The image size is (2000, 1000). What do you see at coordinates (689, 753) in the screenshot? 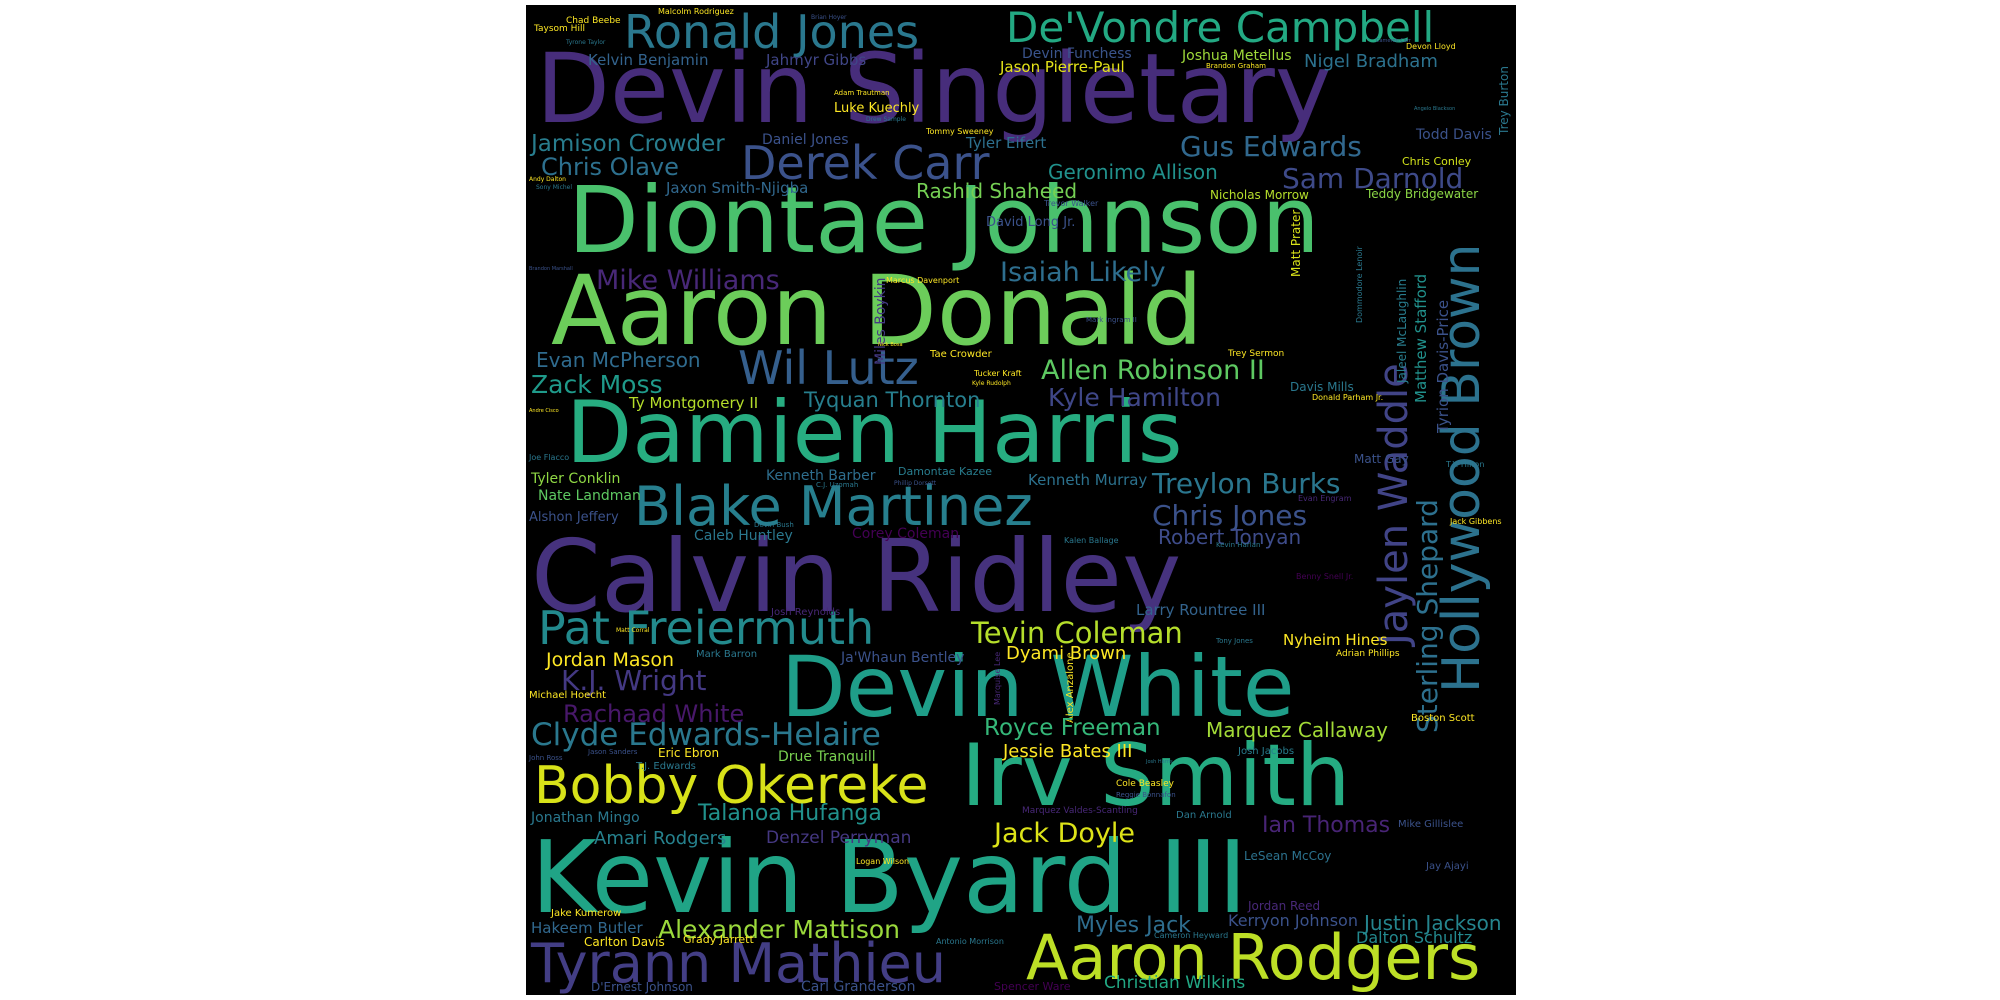
I see `word-eric-ebron: Eric Ebron` at bounding box center [689, 753].